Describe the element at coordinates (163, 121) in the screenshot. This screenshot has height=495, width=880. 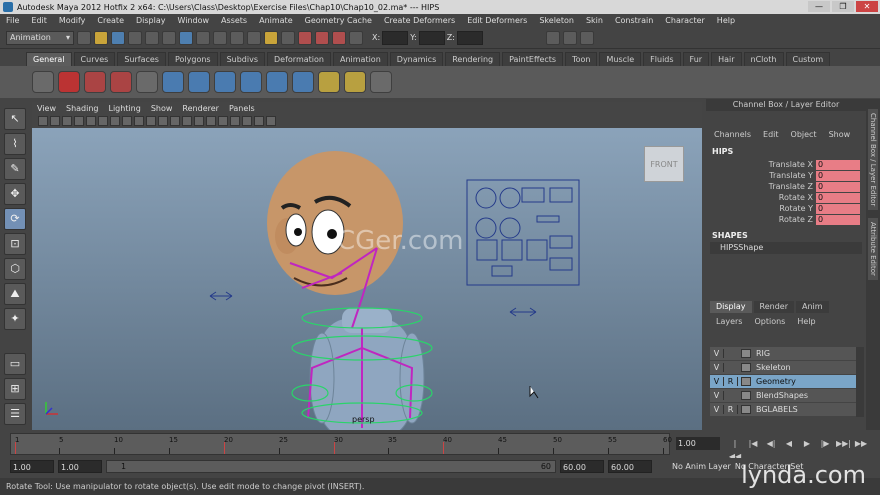
I see `safe-title-icon` at that location.